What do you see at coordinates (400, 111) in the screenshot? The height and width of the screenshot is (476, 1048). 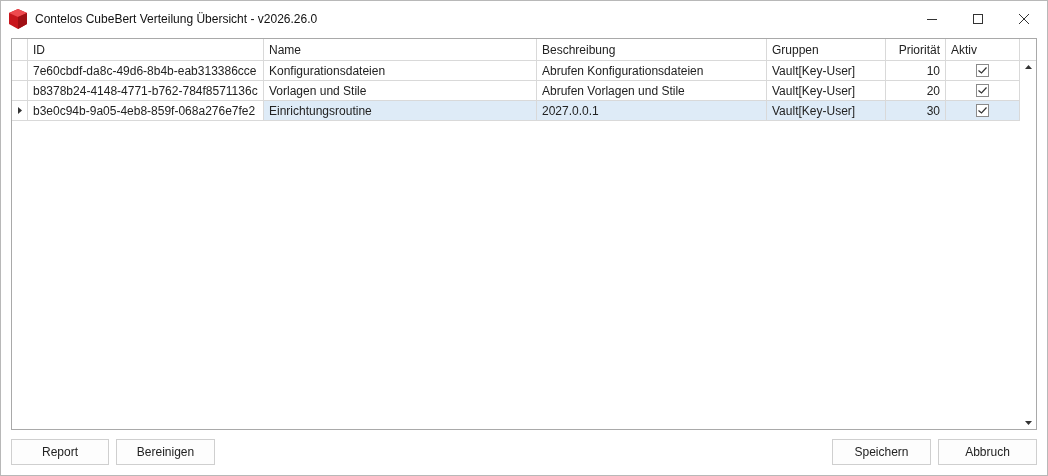 I see `table-cell: Einrichtungsroutine` at bounding box center [400, 111].